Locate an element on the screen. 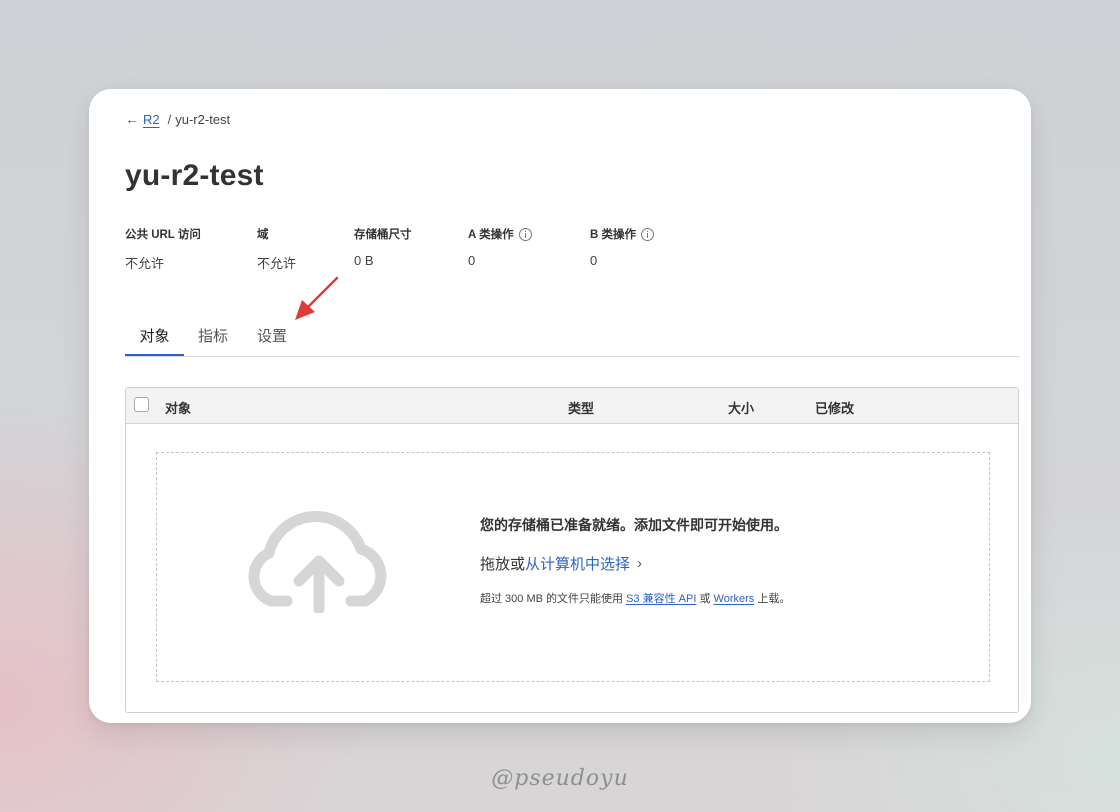 Image resolution: width=1120 pixels, height=812 pixels. stat-class-b-ops: B 类操作 0 is located at coordinates (622, 247).